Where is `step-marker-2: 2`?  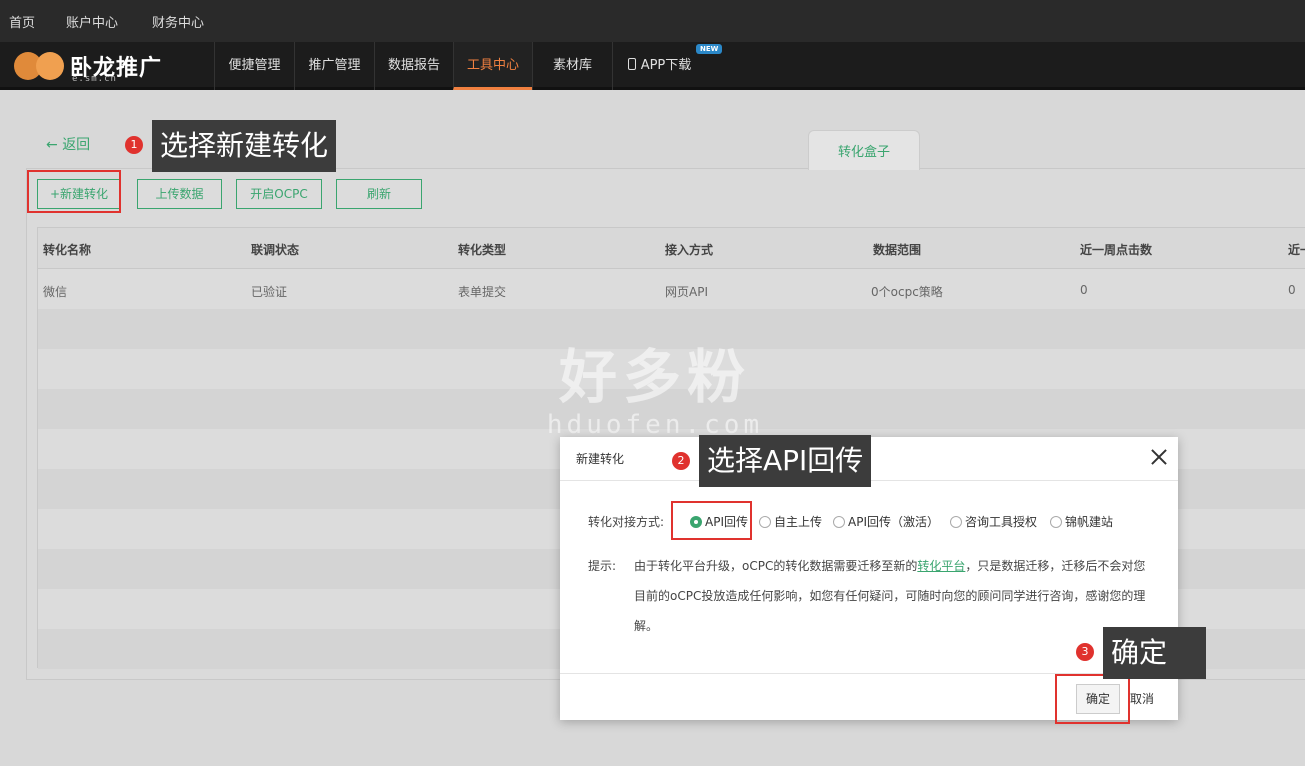
step-marker-2: 2 is located at coordinates (681, 461).